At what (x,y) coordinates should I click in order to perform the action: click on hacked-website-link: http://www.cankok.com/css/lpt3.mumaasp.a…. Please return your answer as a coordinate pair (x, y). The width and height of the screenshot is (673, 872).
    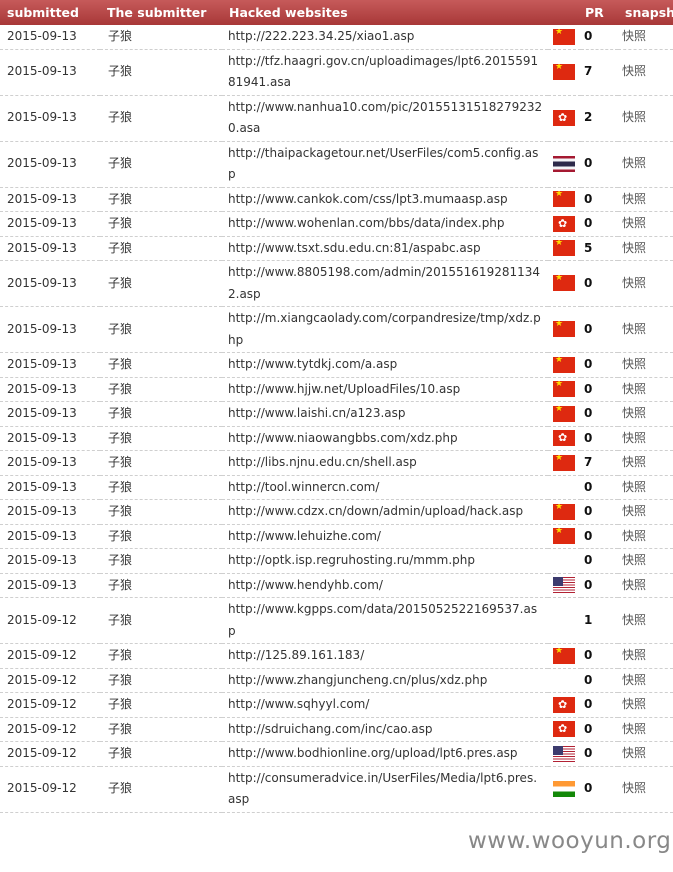
    Looking at the image, I should click on (385, 199).